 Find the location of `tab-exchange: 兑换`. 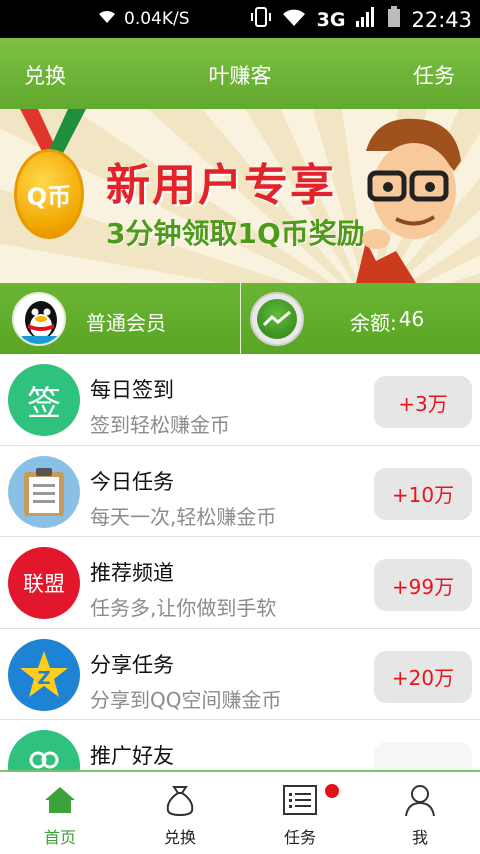

tab-exchange: 兑换 is located at coordinates (180, 813).